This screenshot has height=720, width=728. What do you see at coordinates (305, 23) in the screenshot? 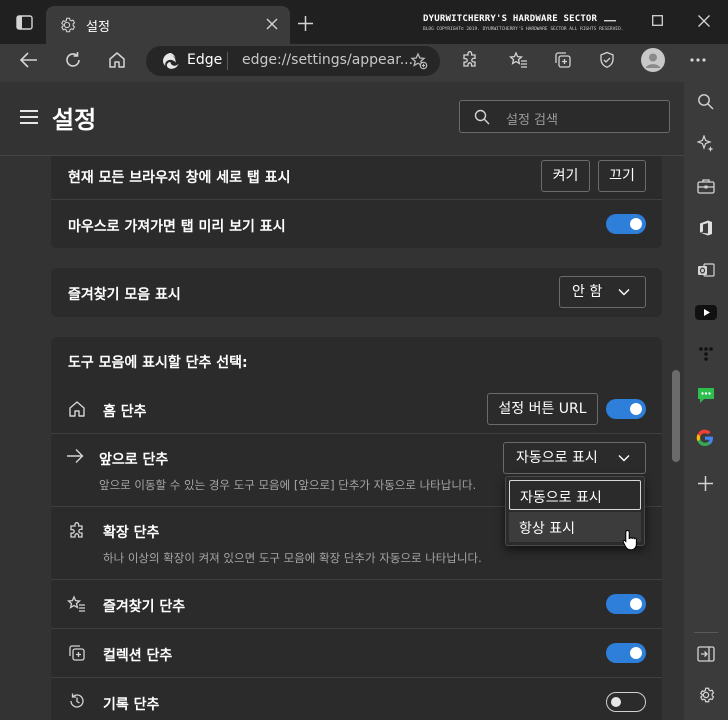
I see `new-tab-icon` at bounding box center [305, 23].